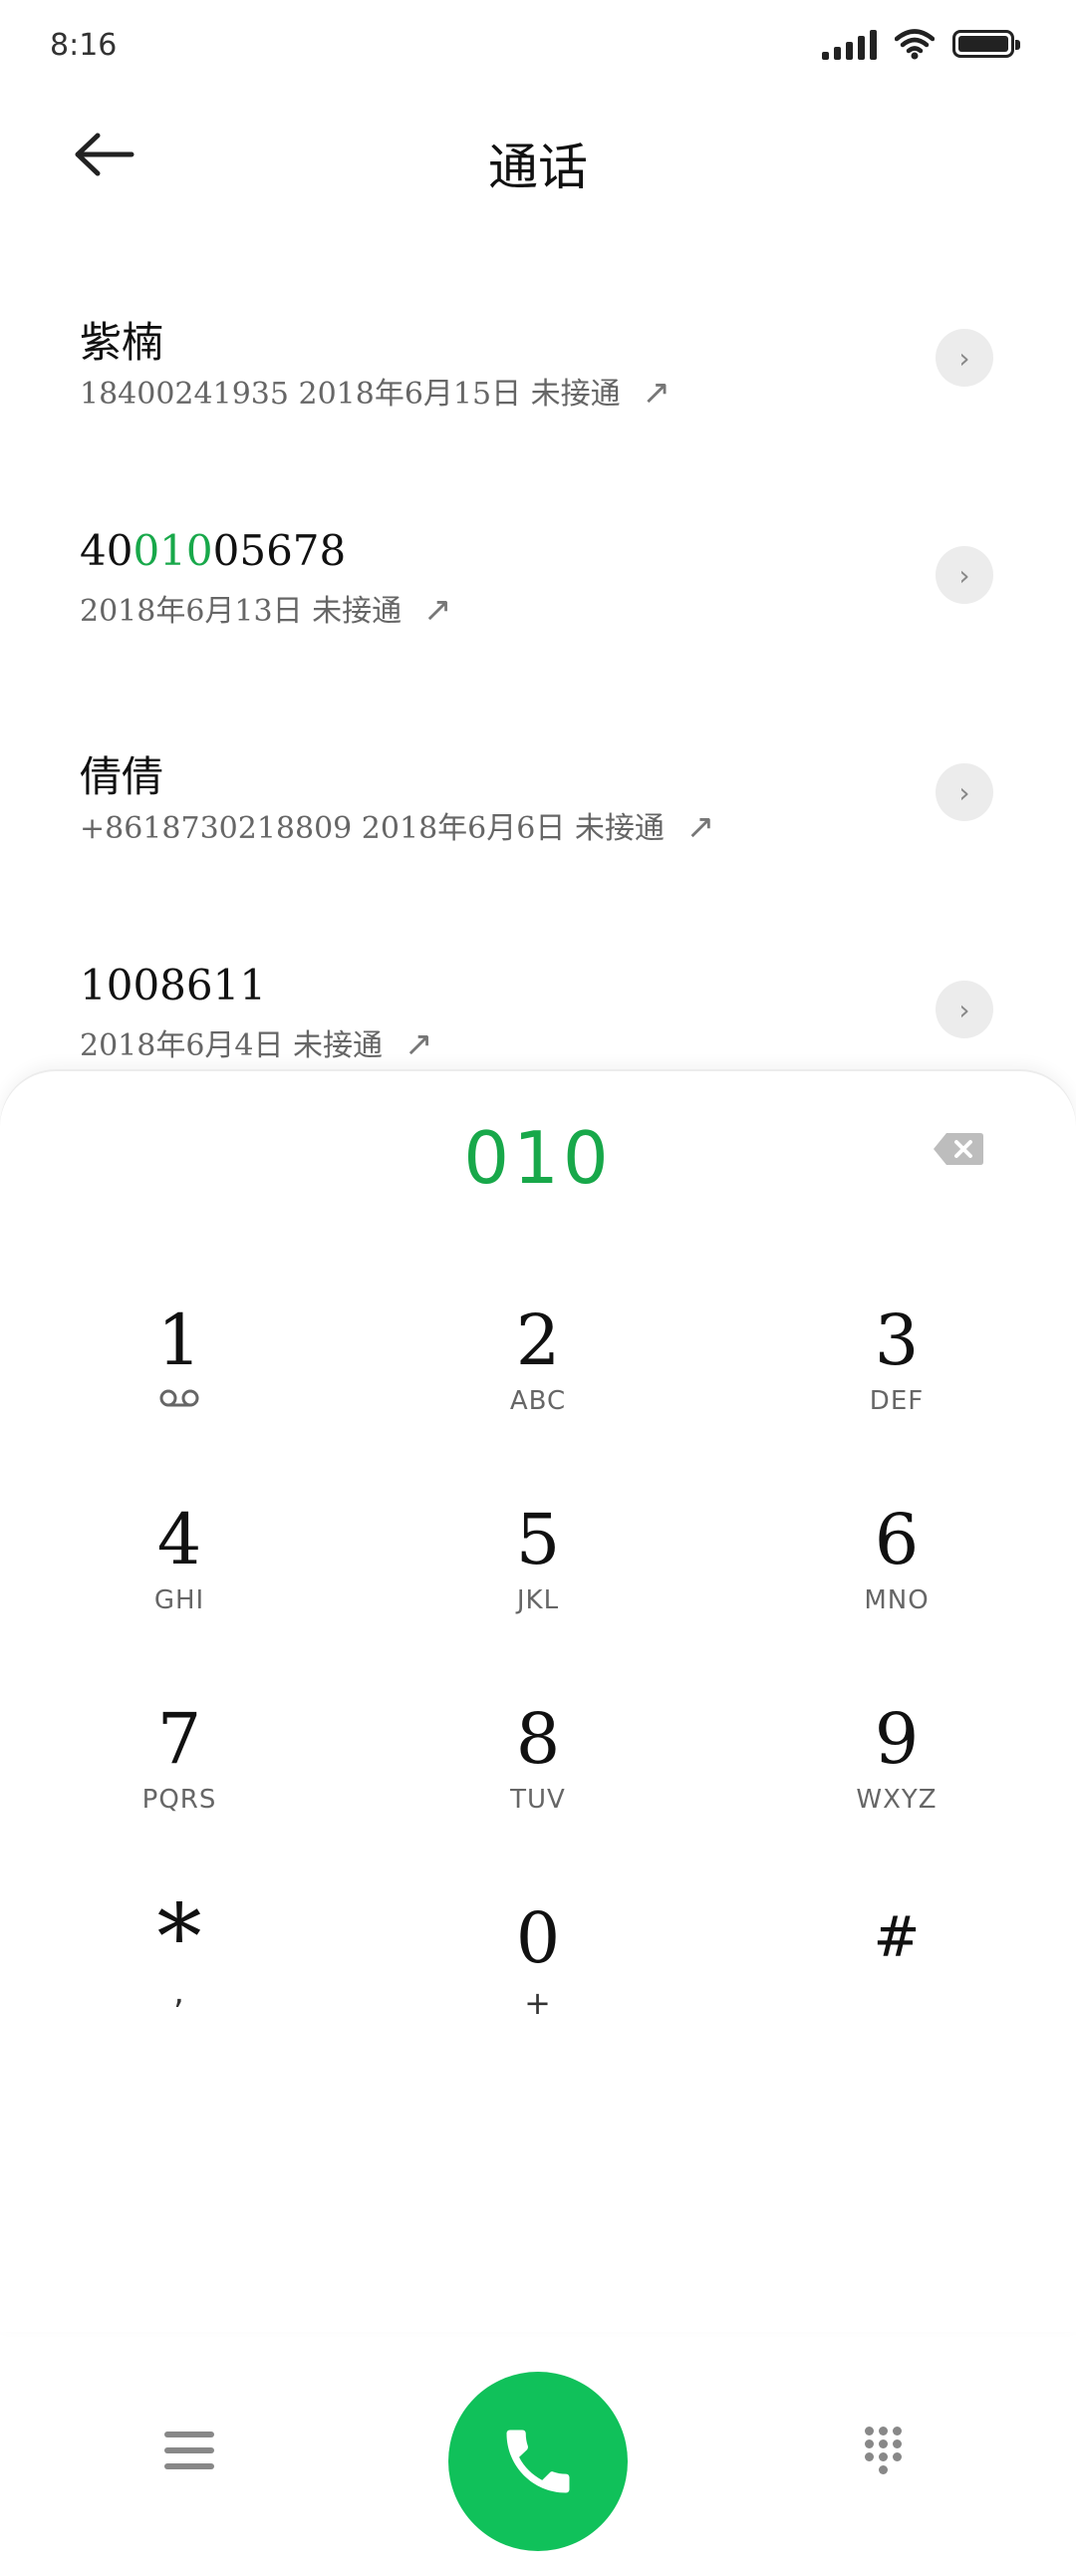  Describe the element at coordinates (896, 1385) in the screenshot. I see `key-3: 3 DEF` at that location.